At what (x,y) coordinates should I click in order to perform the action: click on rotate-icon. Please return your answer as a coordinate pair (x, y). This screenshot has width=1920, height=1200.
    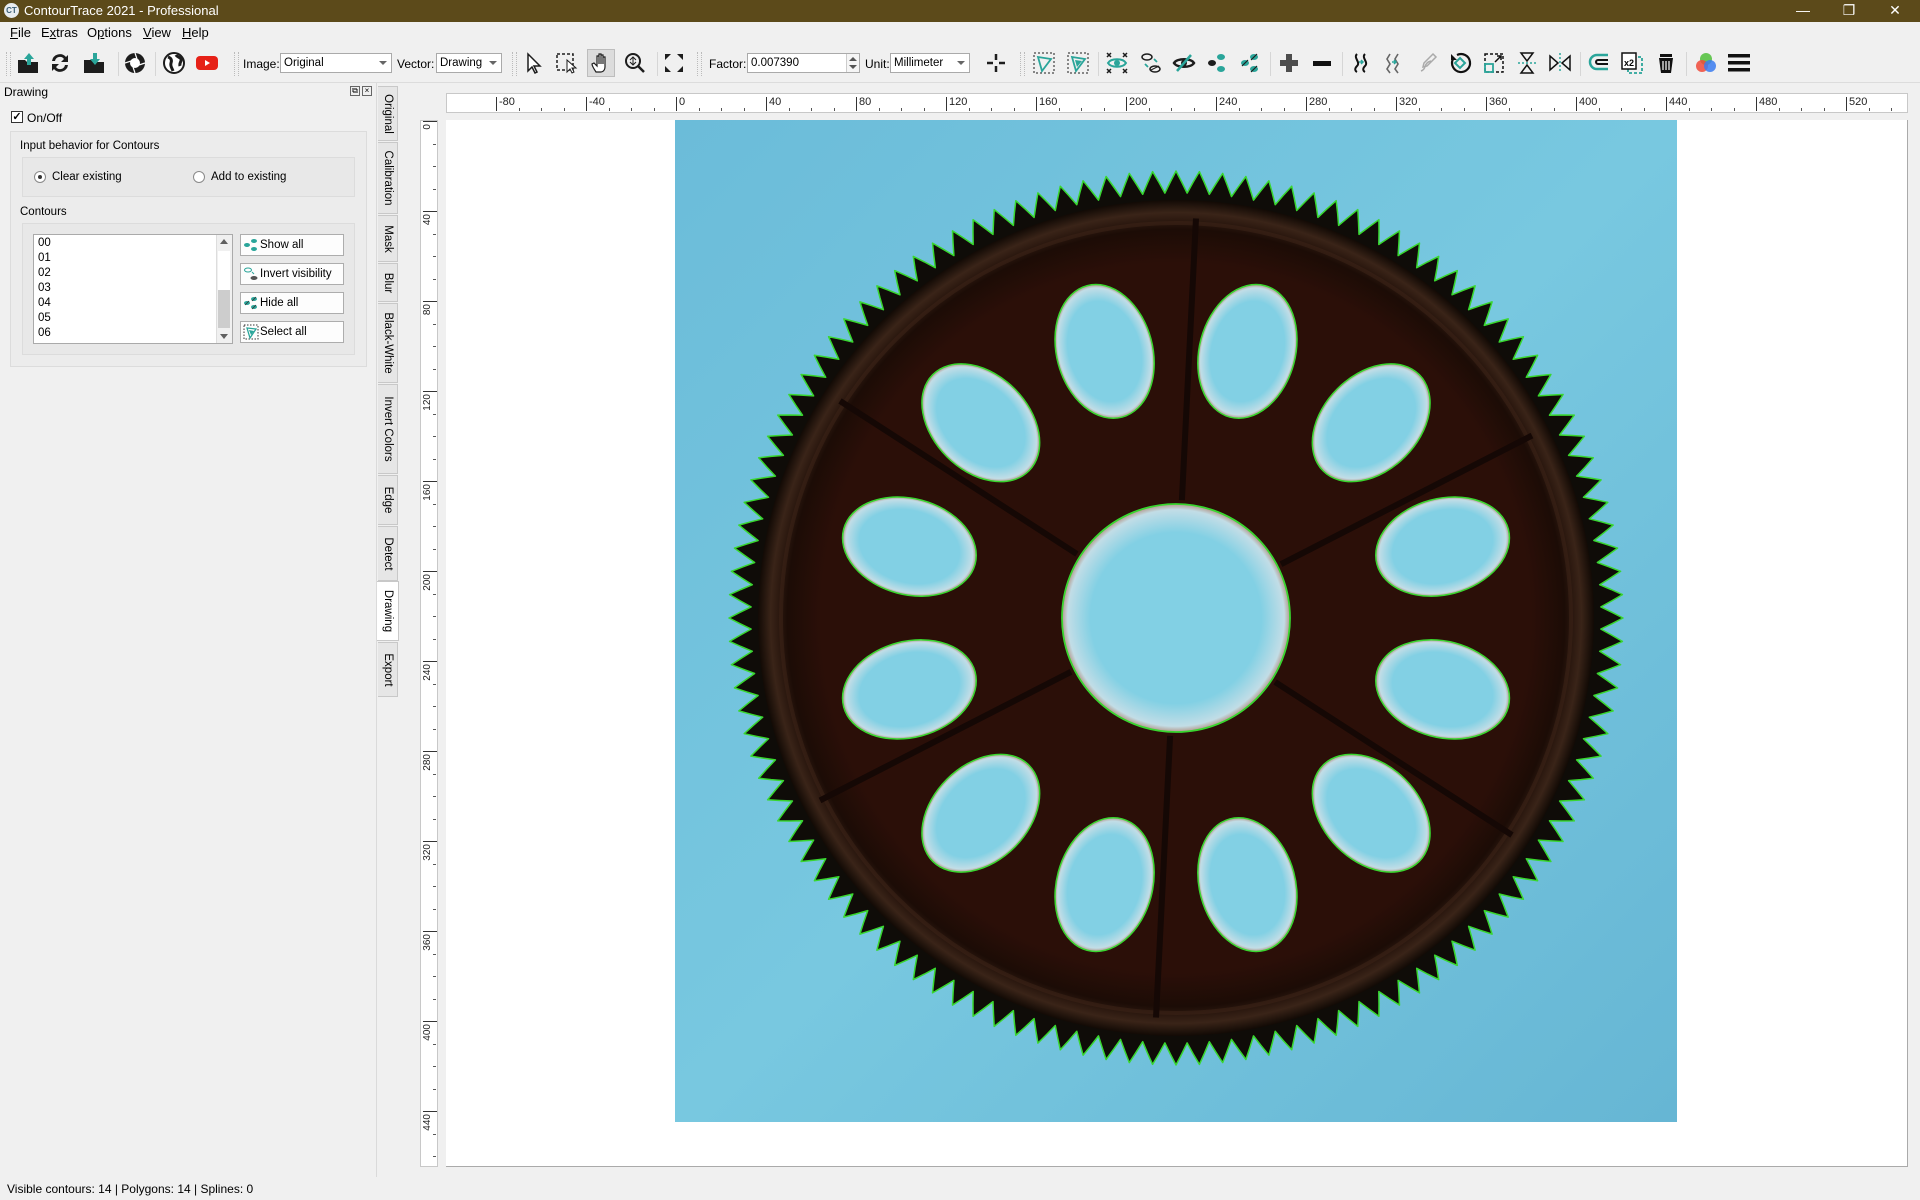
    Looking at the image, I should click on (1460, 63).